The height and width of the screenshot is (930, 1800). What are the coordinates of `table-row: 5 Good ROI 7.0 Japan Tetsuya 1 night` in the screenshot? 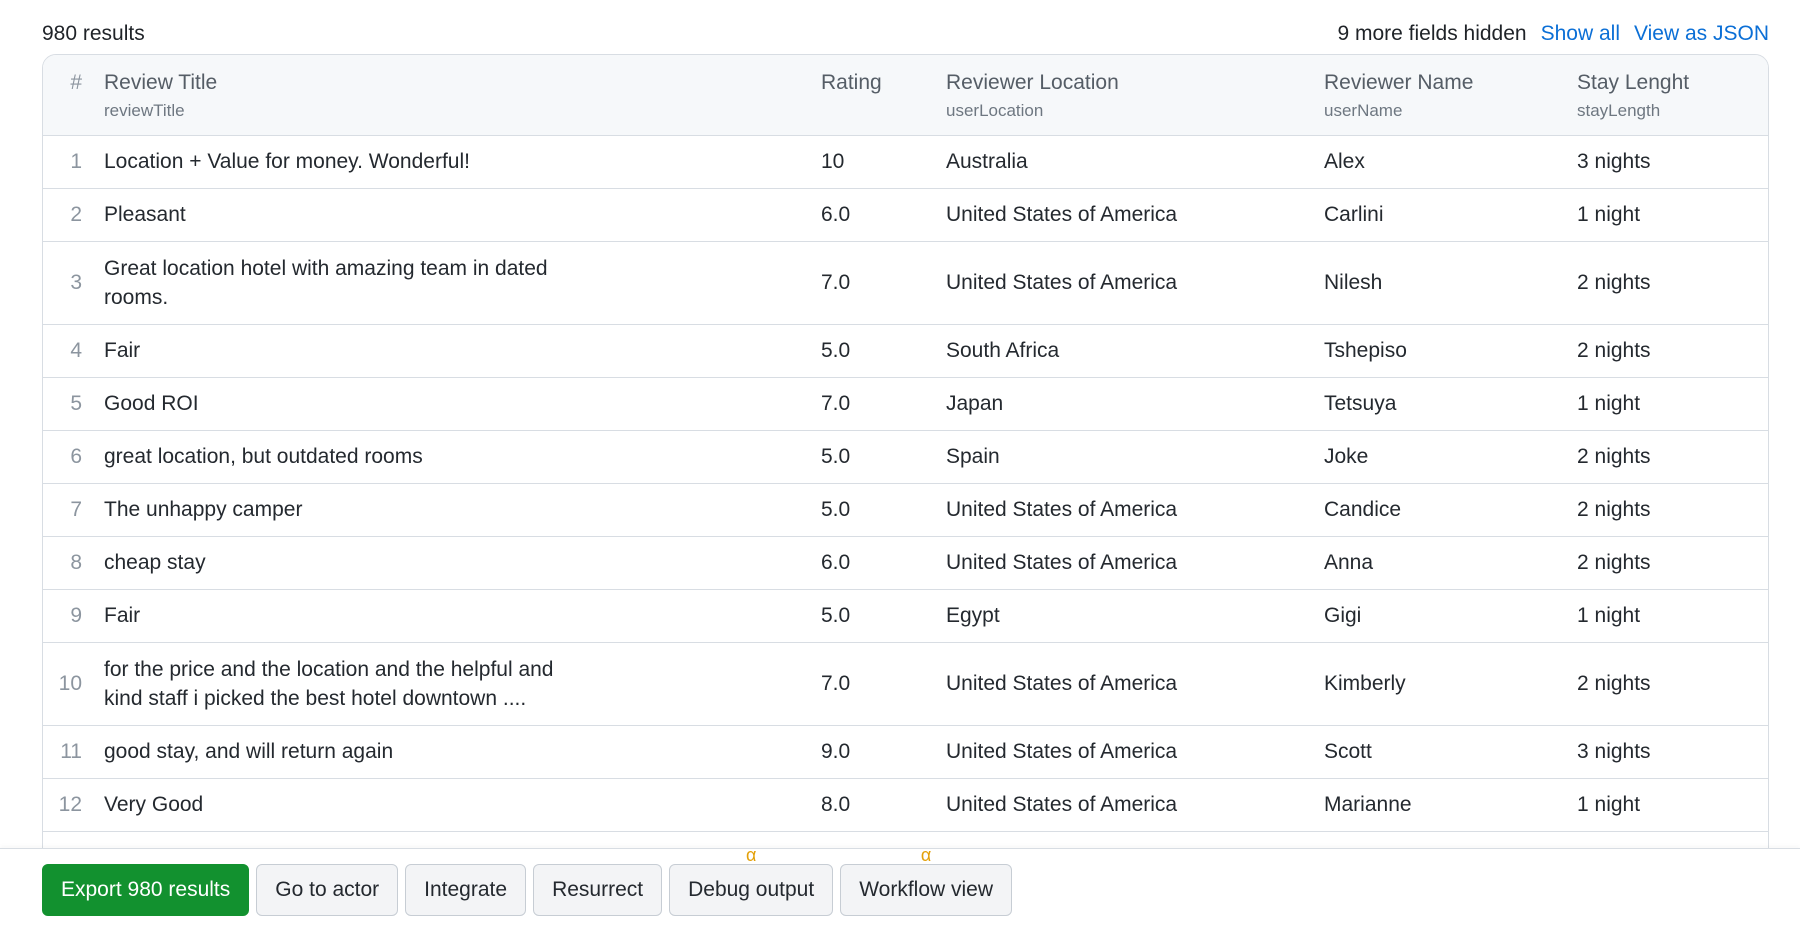 It's located at (905, 404).